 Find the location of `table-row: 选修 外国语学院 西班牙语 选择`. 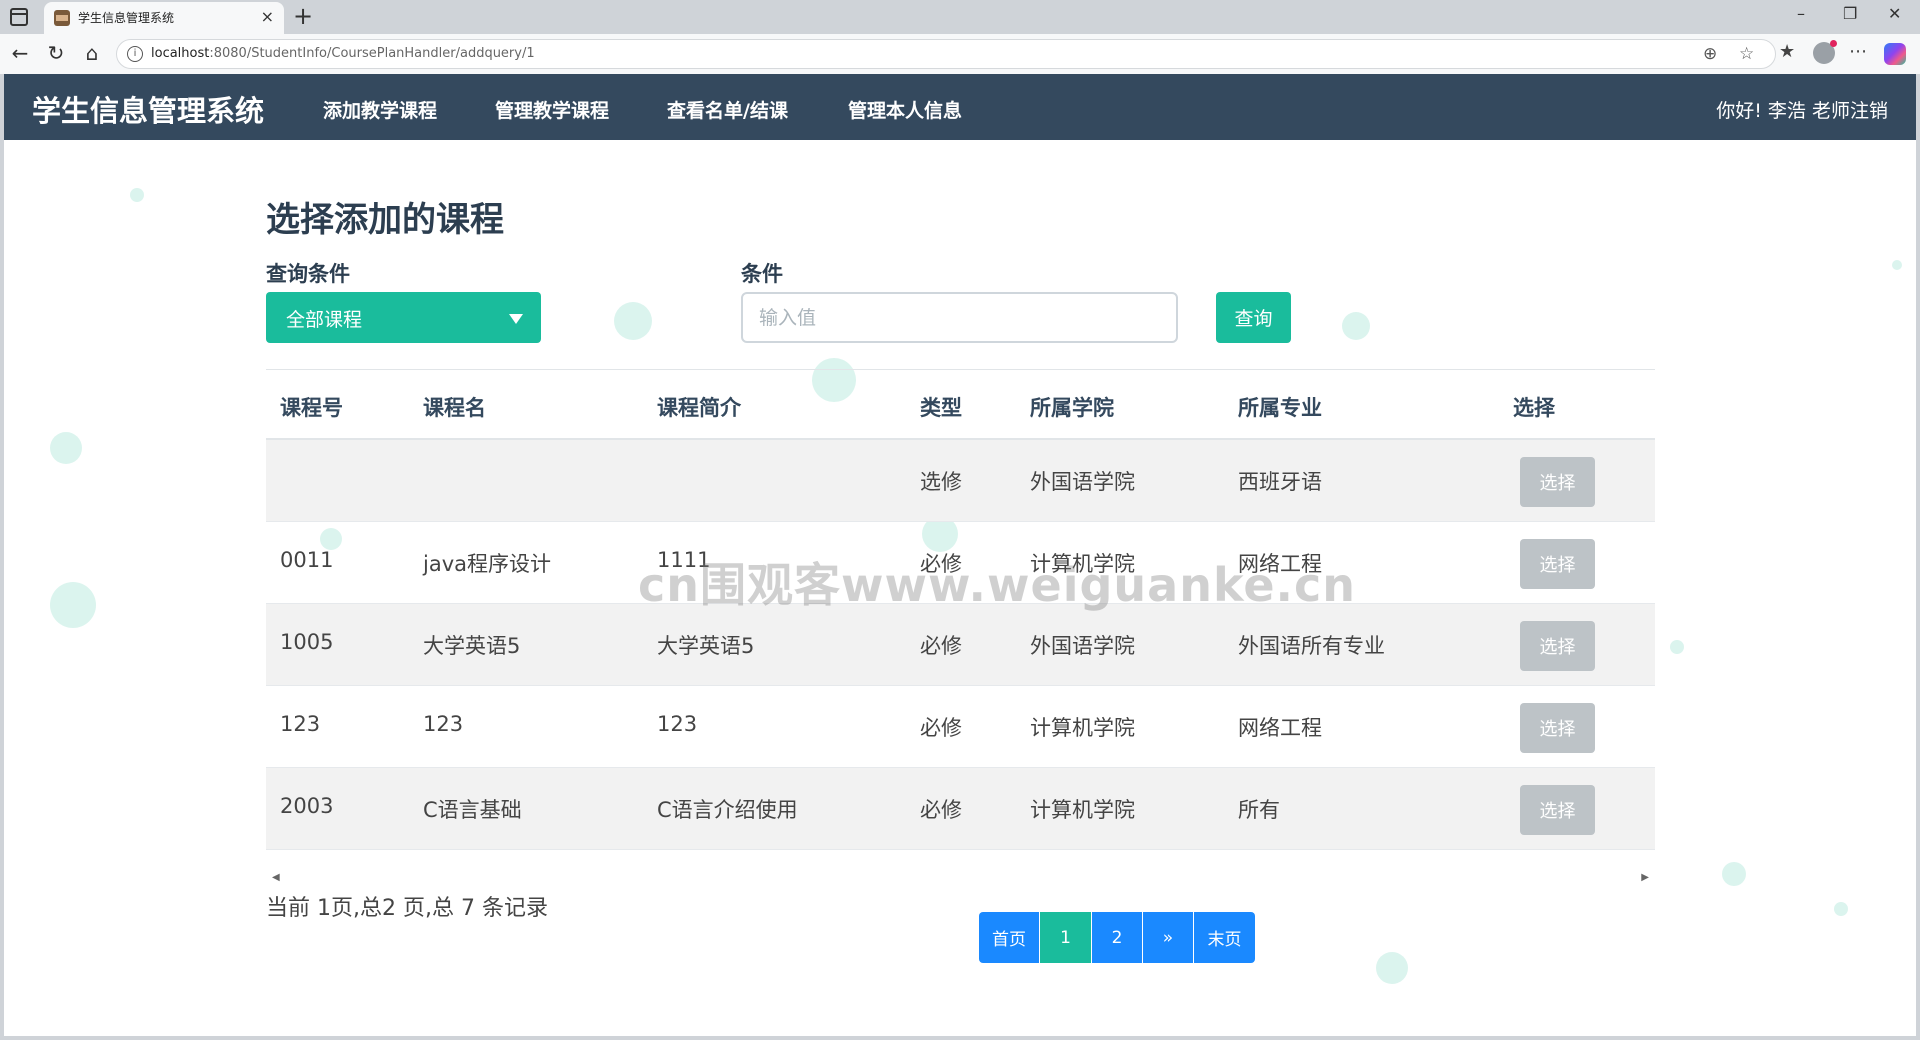

table-row: 选修 外国语学院 西班牙语 选择 is located at coordinates (960, 481).